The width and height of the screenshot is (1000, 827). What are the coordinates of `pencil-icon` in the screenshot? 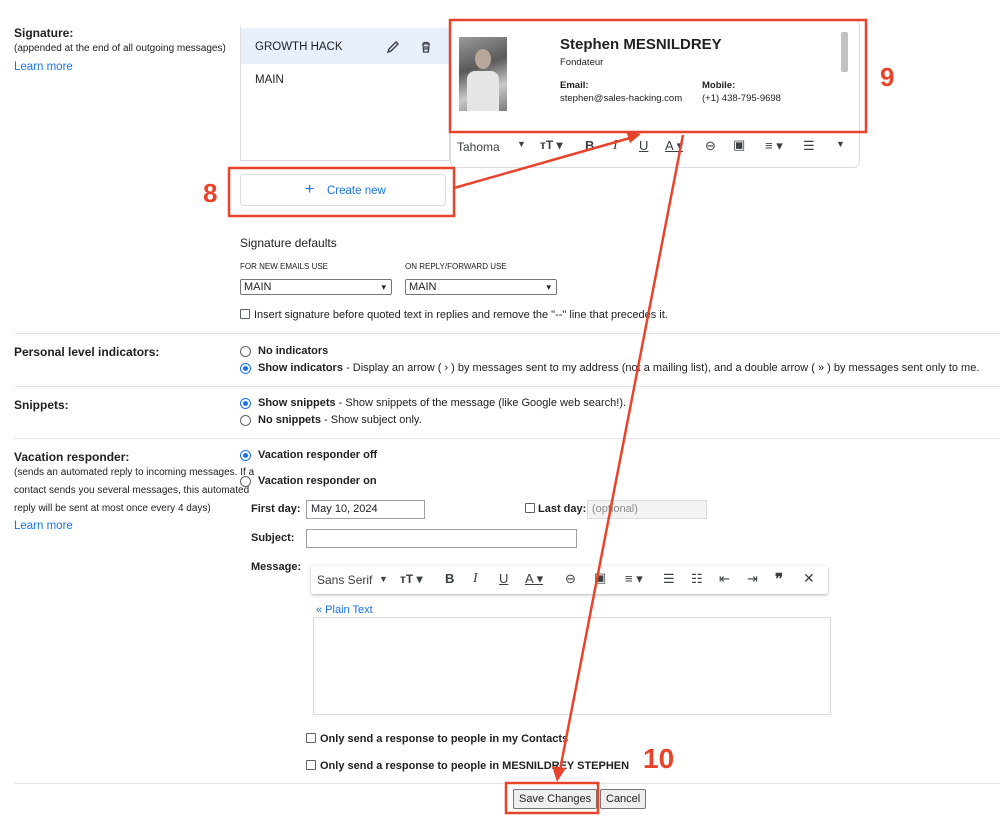 It's located at (393, 47).